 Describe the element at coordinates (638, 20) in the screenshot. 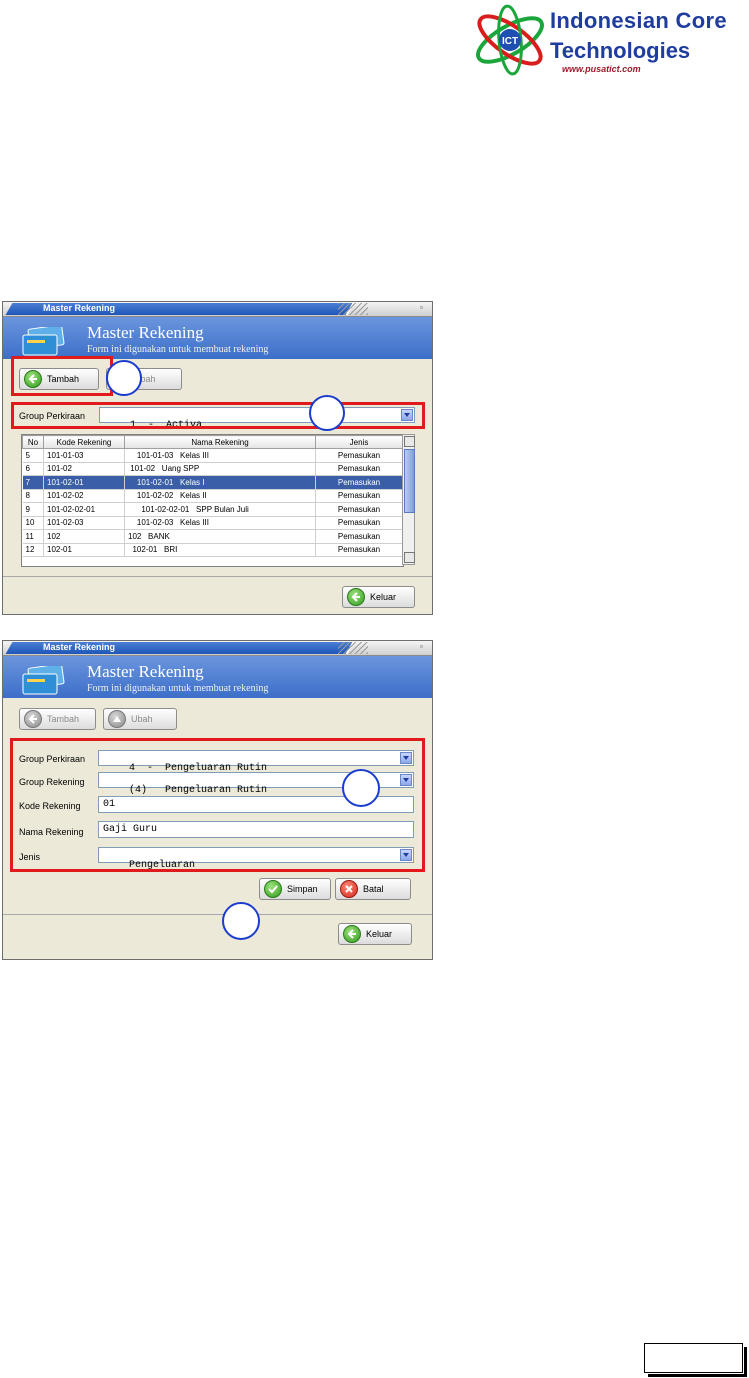

I see `logo-line1: Indonesian Core` at that location.